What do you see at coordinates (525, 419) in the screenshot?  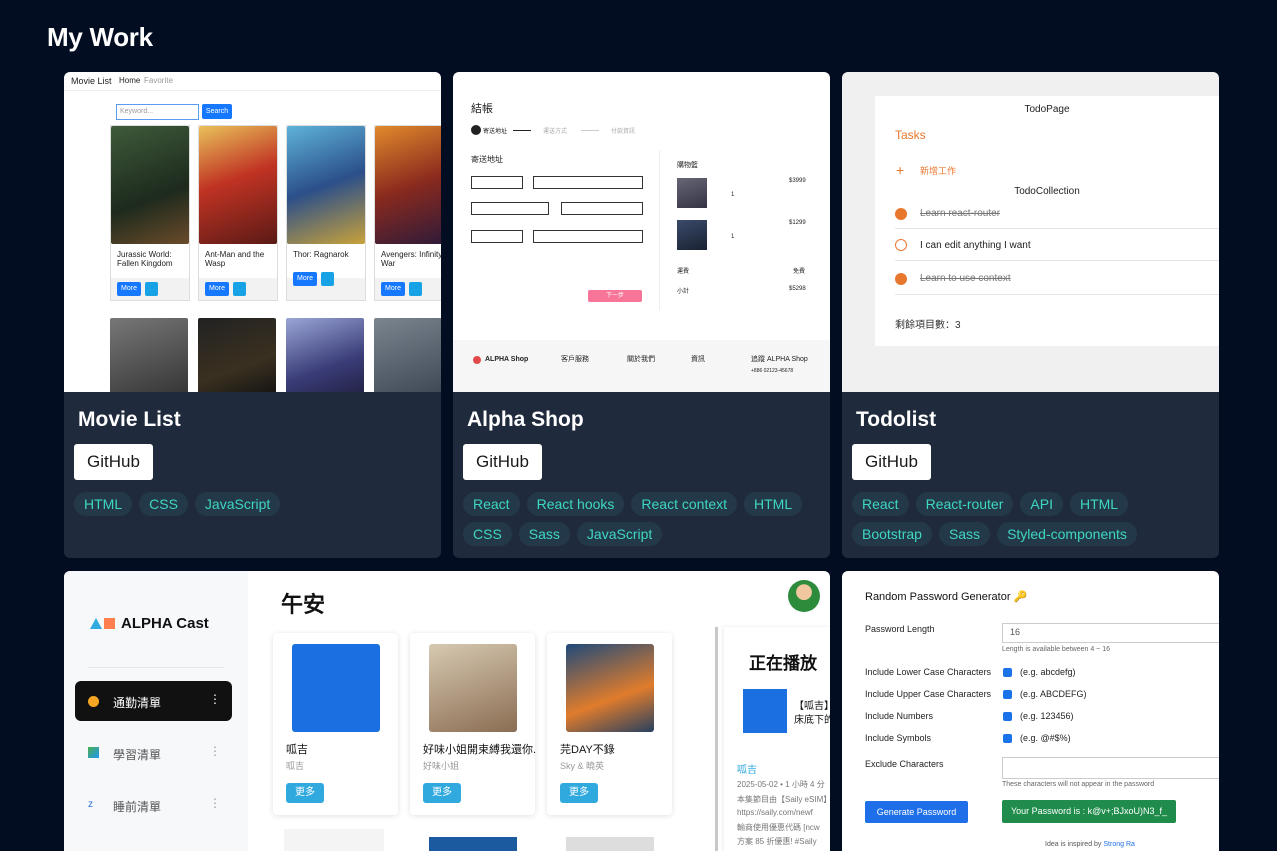 I see `card-title: Alpha Shop` at bounding box center [525, 419].